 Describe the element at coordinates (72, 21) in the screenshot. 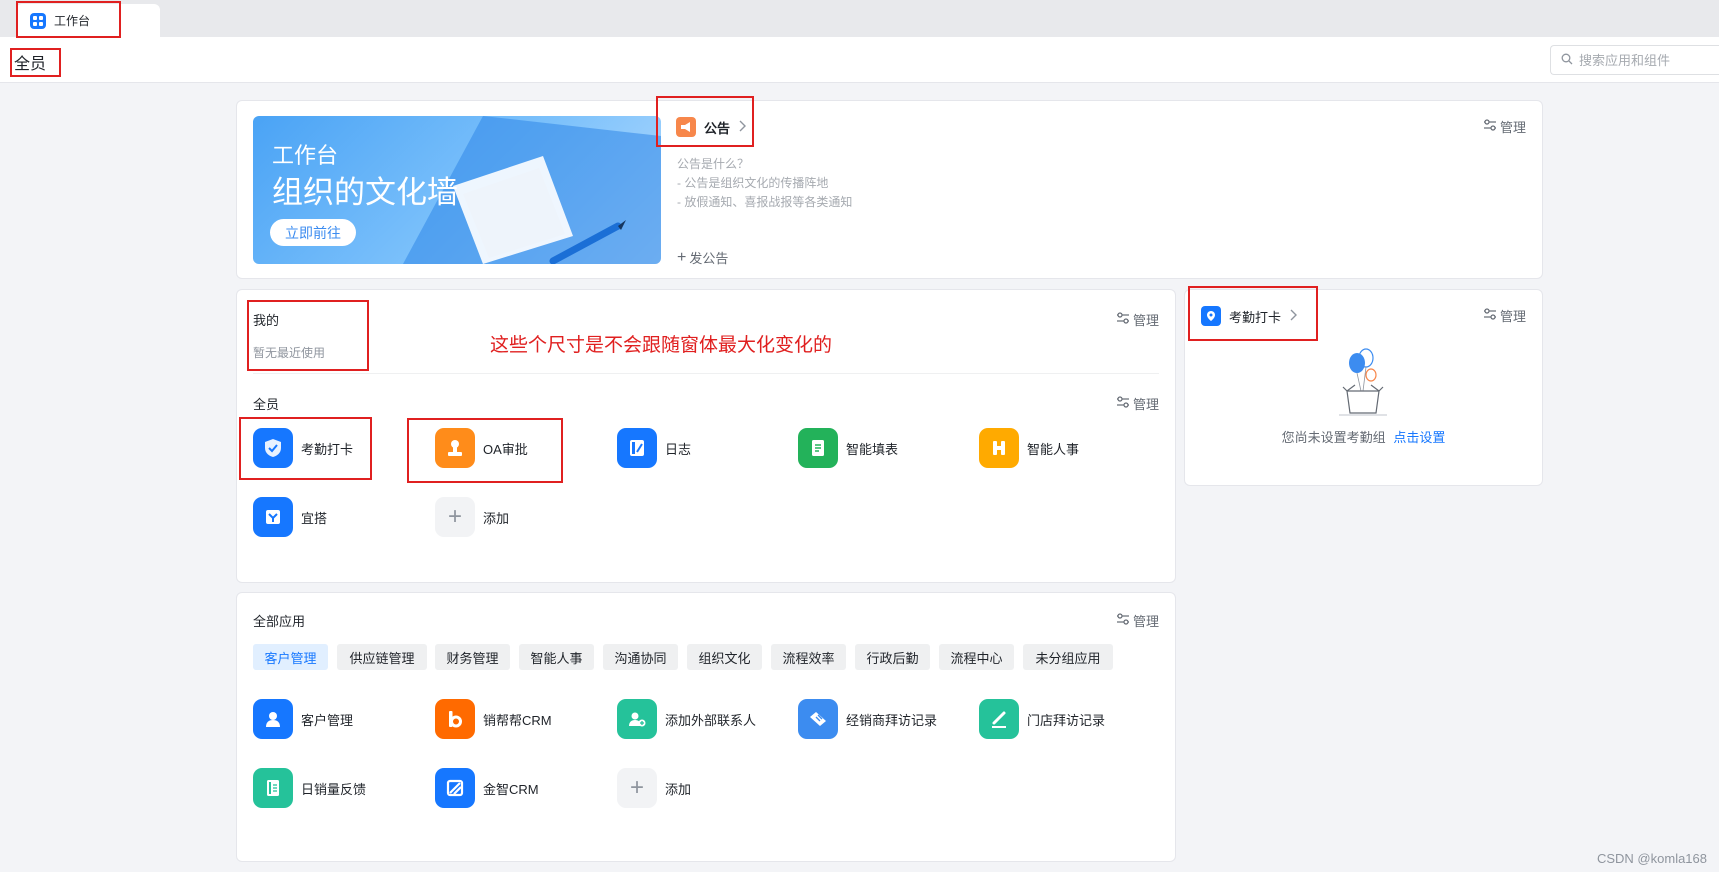

I see `tab-label: 工作台` at that location.